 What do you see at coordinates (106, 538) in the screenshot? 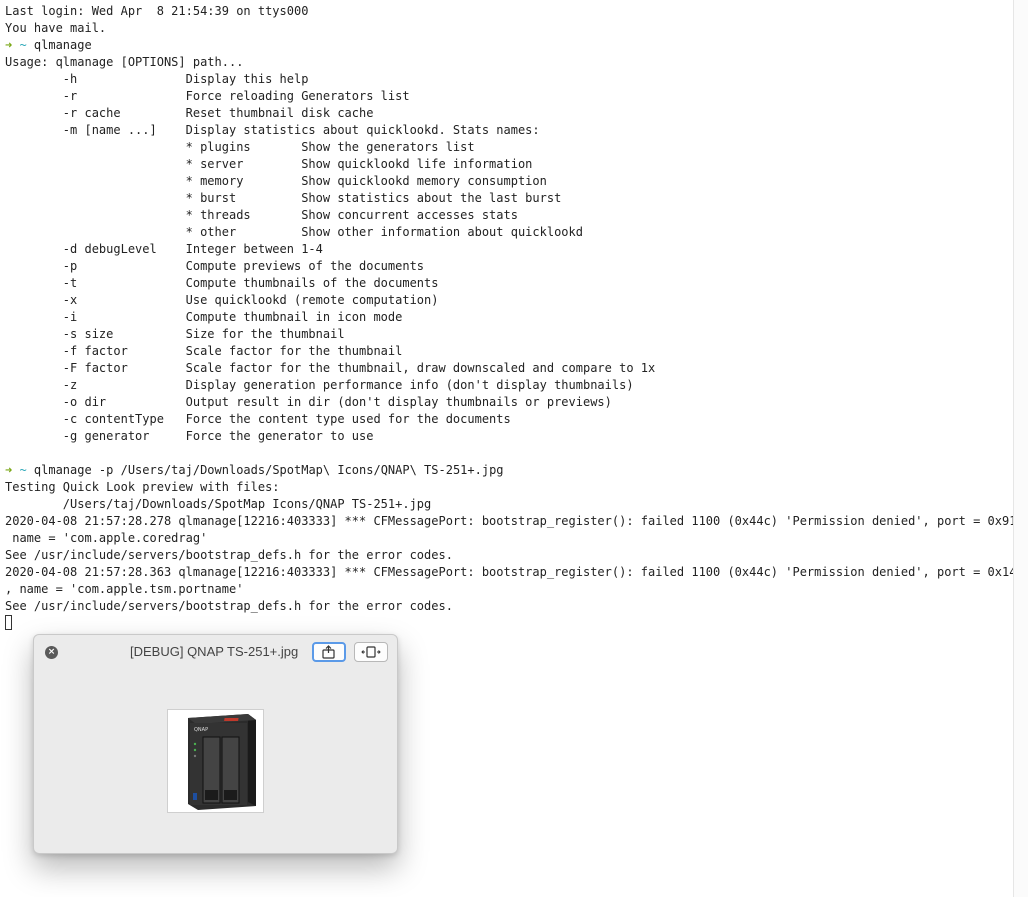
I see `terminal-output-line: name = 'com.apple.coredrag'` at bounding box center [106, 538].